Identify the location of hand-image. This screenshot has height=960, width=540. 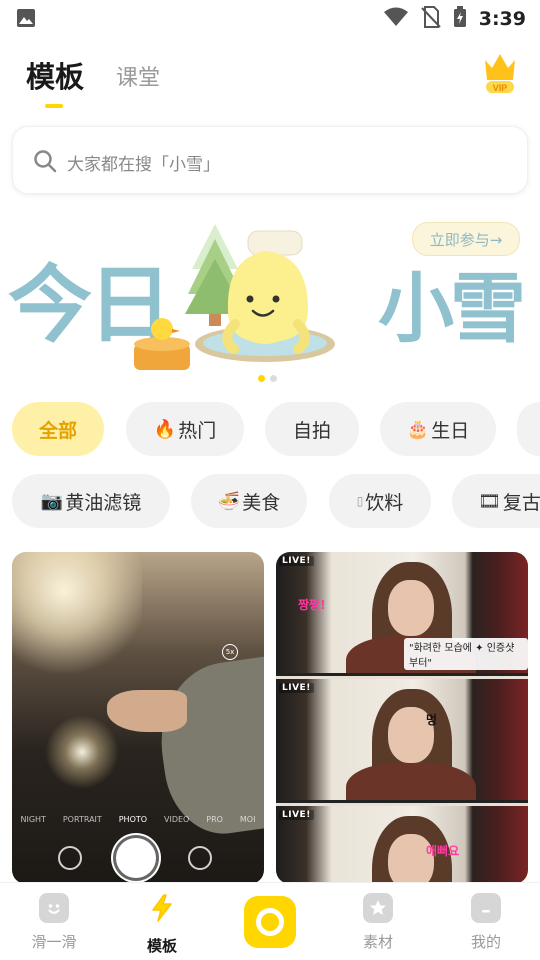
(147, 711).